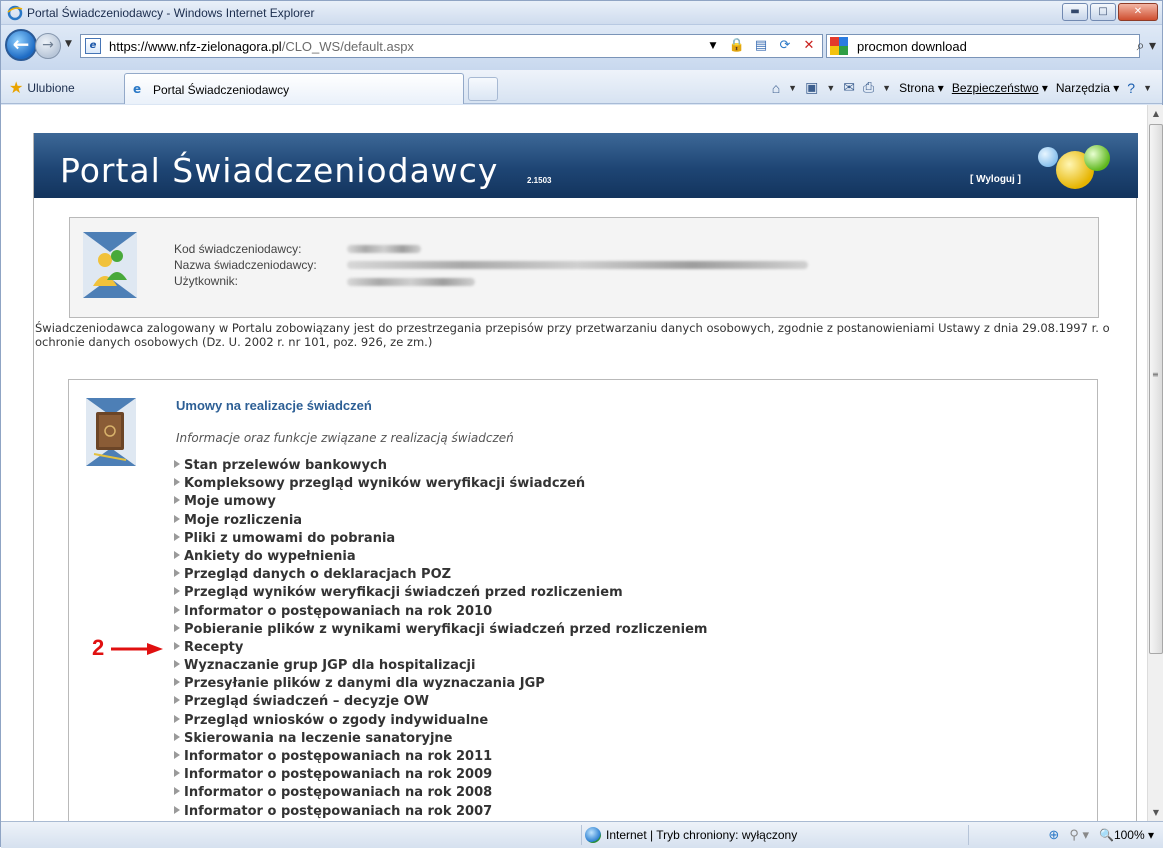 The width and height of the screenshot is (1163, 848). I want to click on menu-item-prescriptions: Recepty, so click(614, 648).